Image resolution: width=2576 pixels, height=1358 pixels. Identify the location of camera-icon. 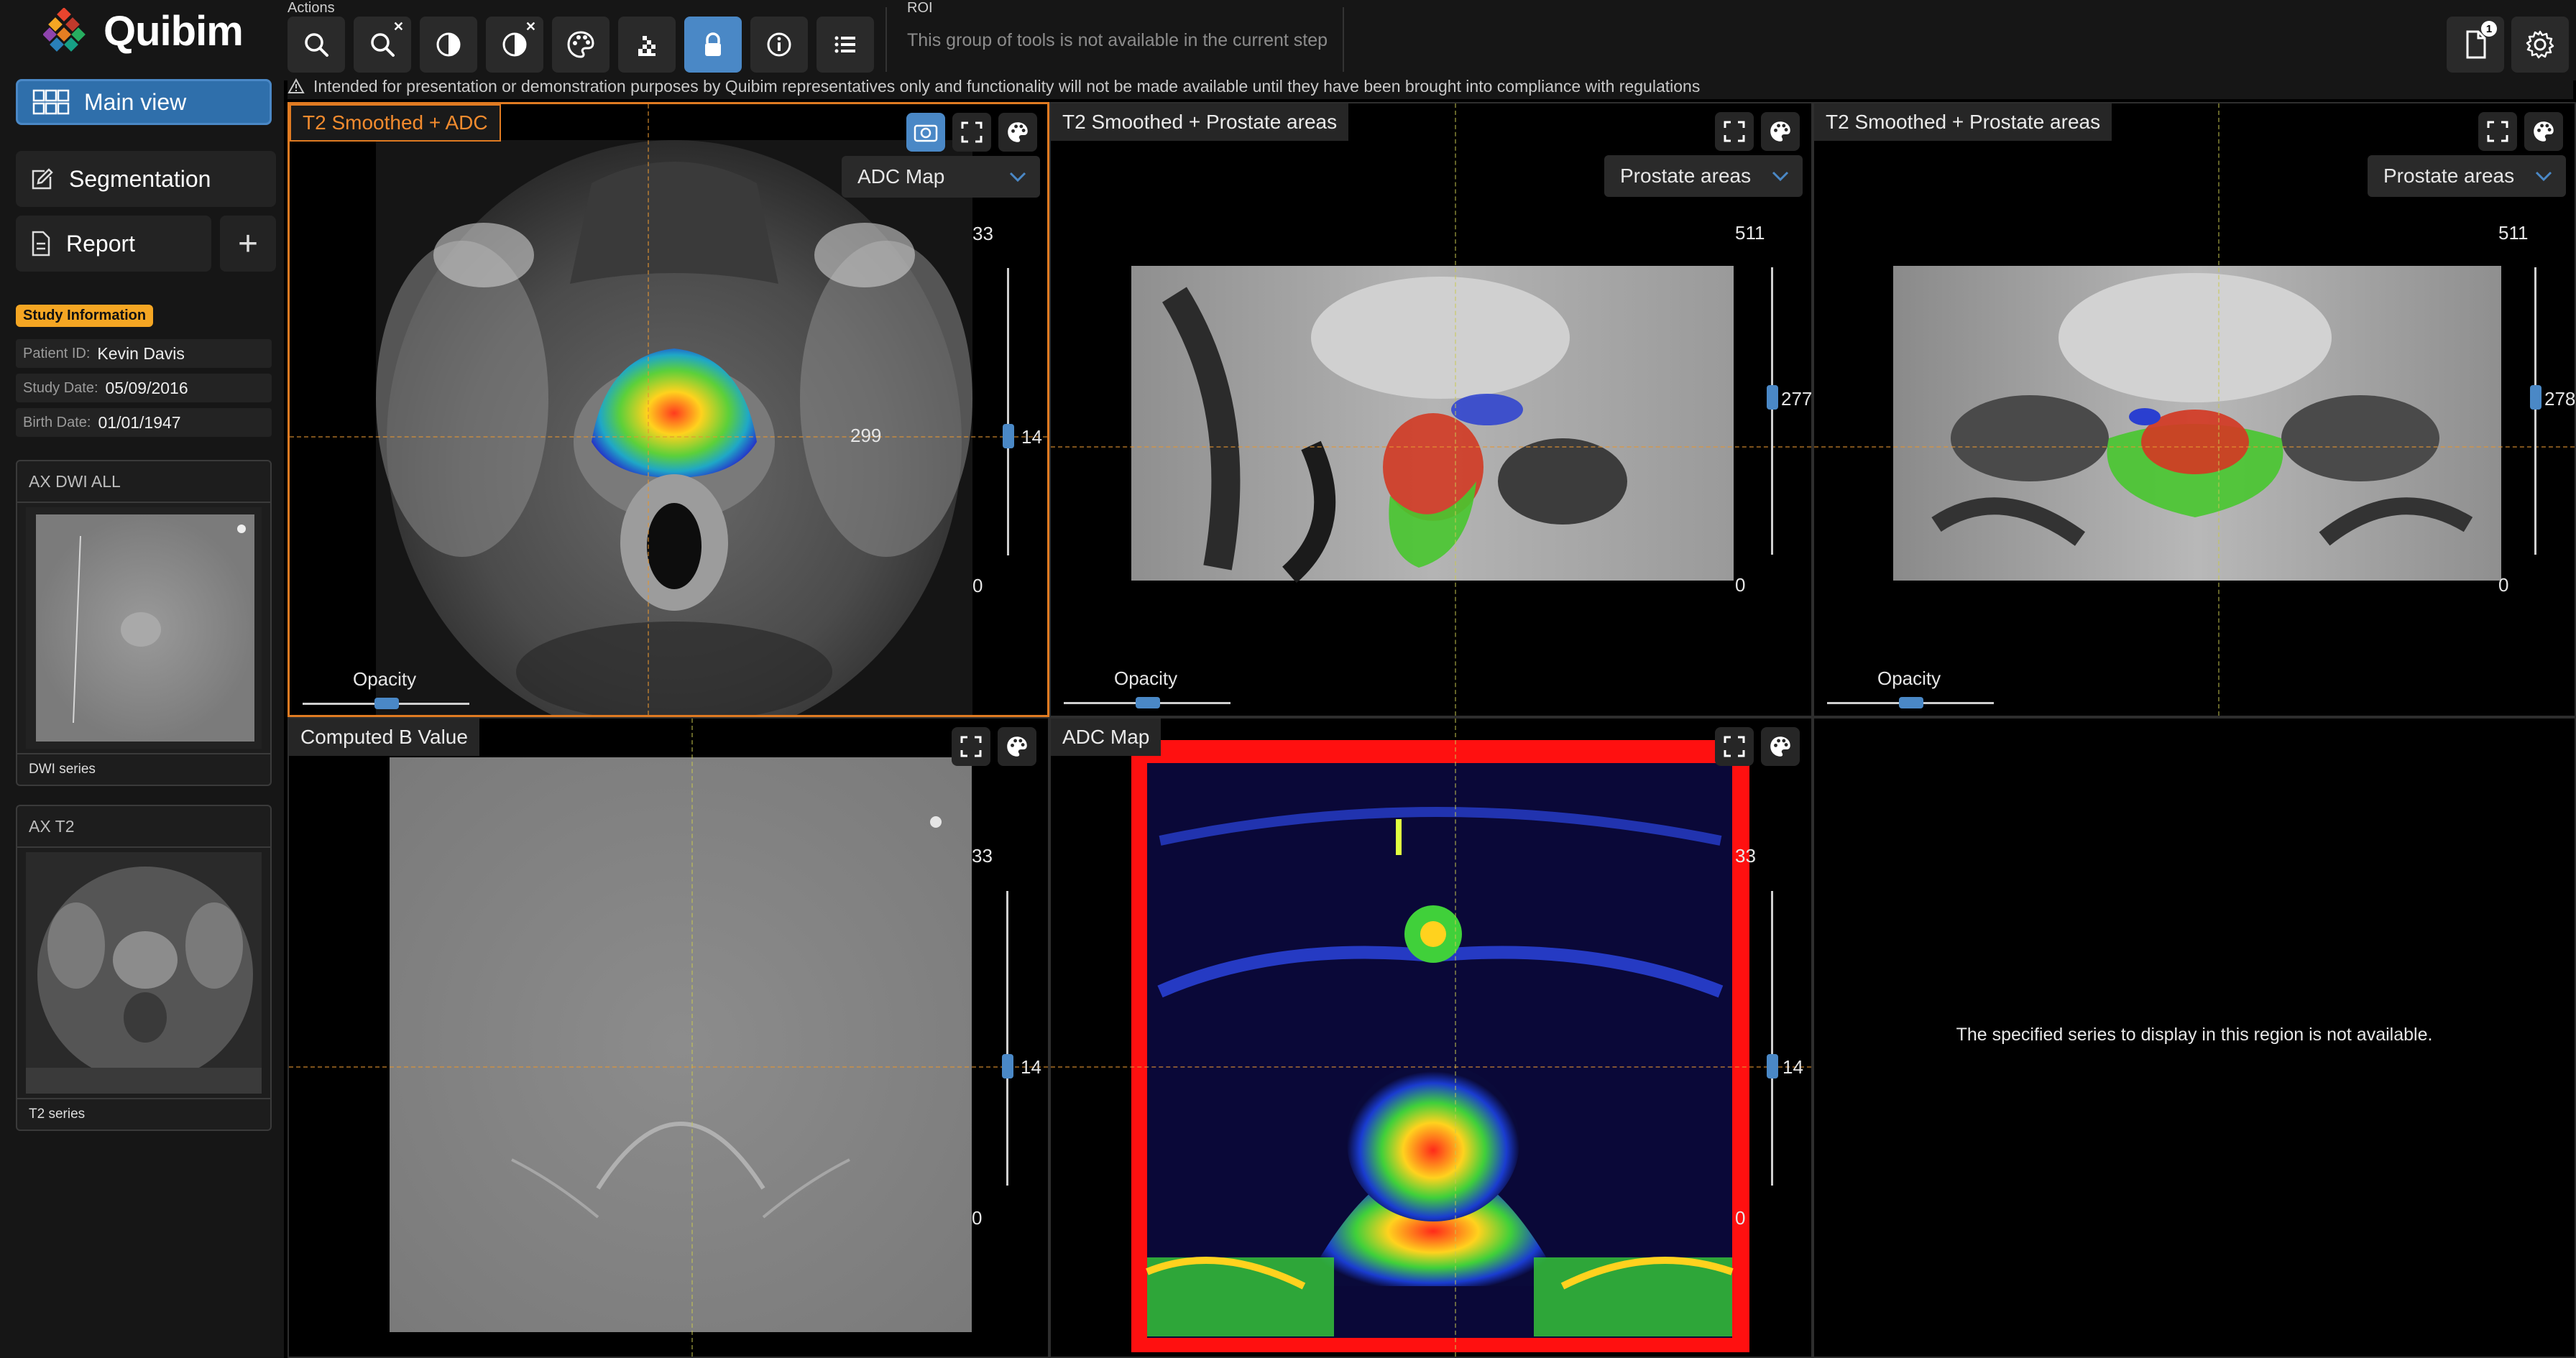
(926, 133).